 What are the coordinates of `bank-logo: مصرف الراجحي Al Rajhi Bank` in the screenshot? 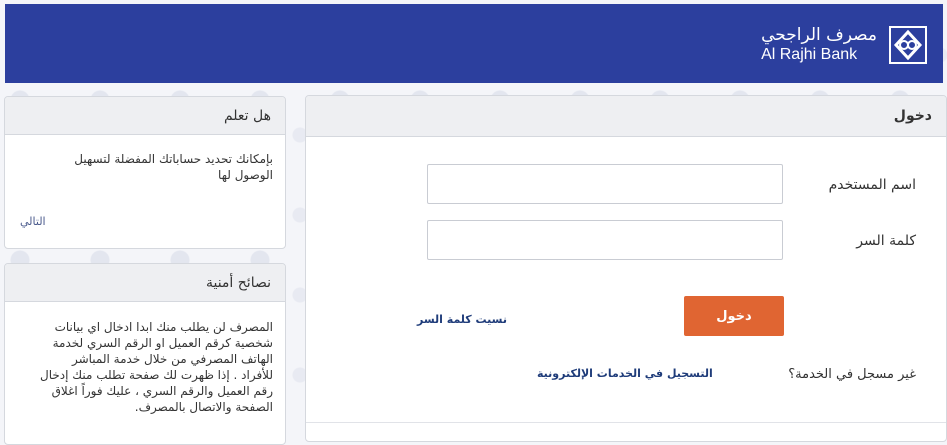 It's located at (844, 45).